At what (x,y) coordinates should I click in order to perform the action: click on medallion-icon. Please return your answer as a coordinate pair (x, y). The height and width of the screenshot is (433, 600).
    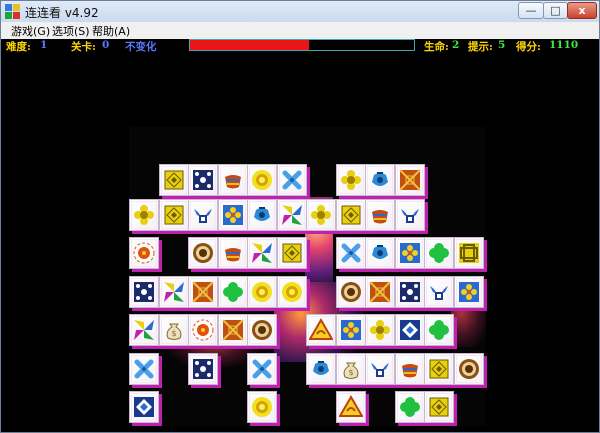
    Looking at the image, I should click on (144, 253).